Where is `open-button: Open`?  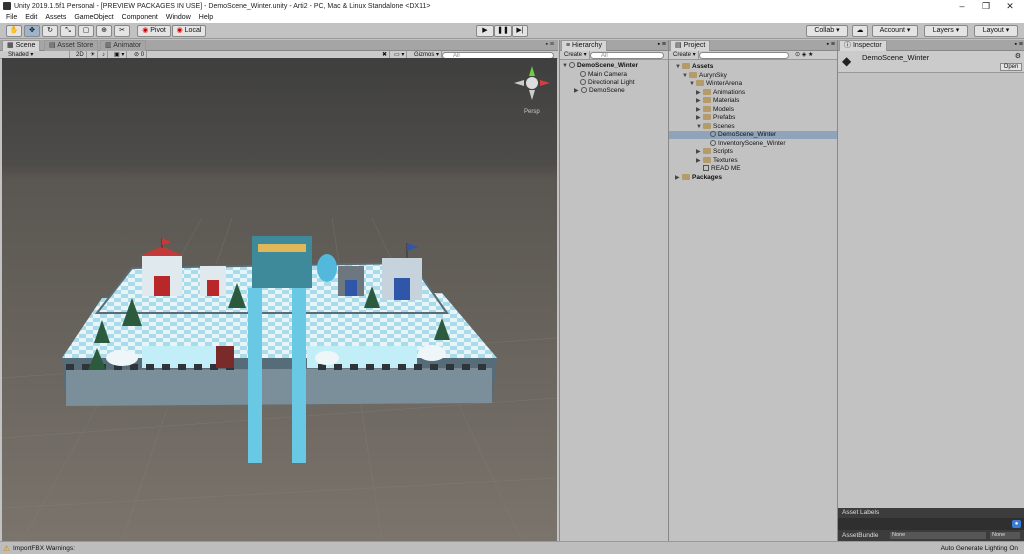
open-button: Open is located at coordinates (1011, 67).